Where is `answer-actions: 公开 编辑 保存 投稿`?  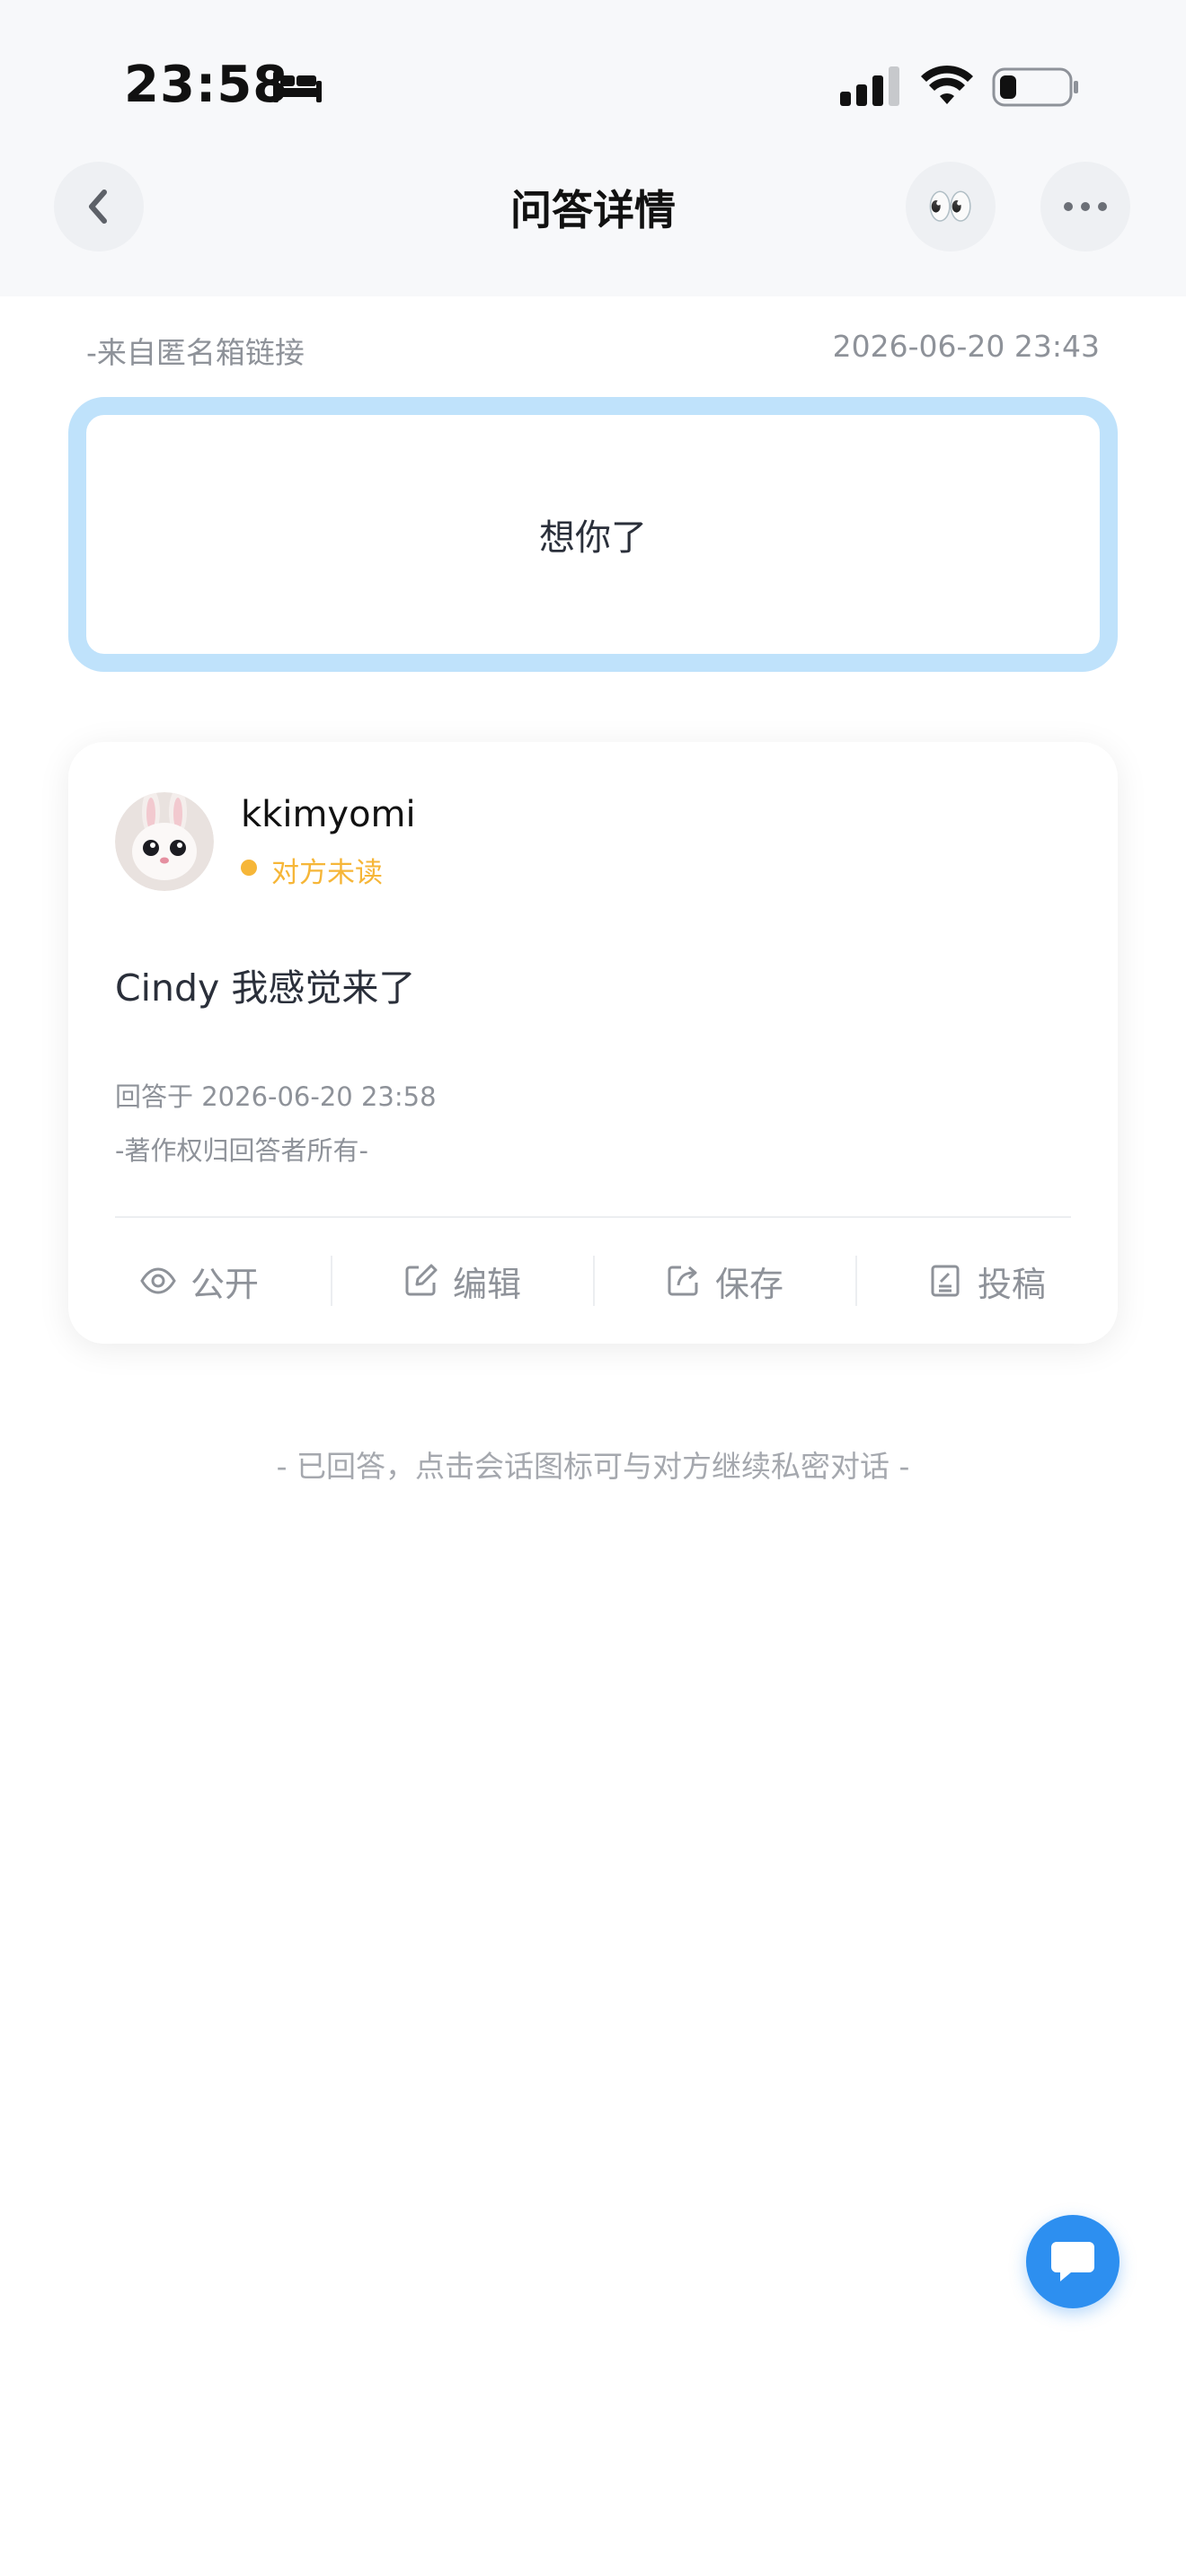 answer-actions: 公开 编辑 保存 投稿 is located at coordinates (593, 1281).